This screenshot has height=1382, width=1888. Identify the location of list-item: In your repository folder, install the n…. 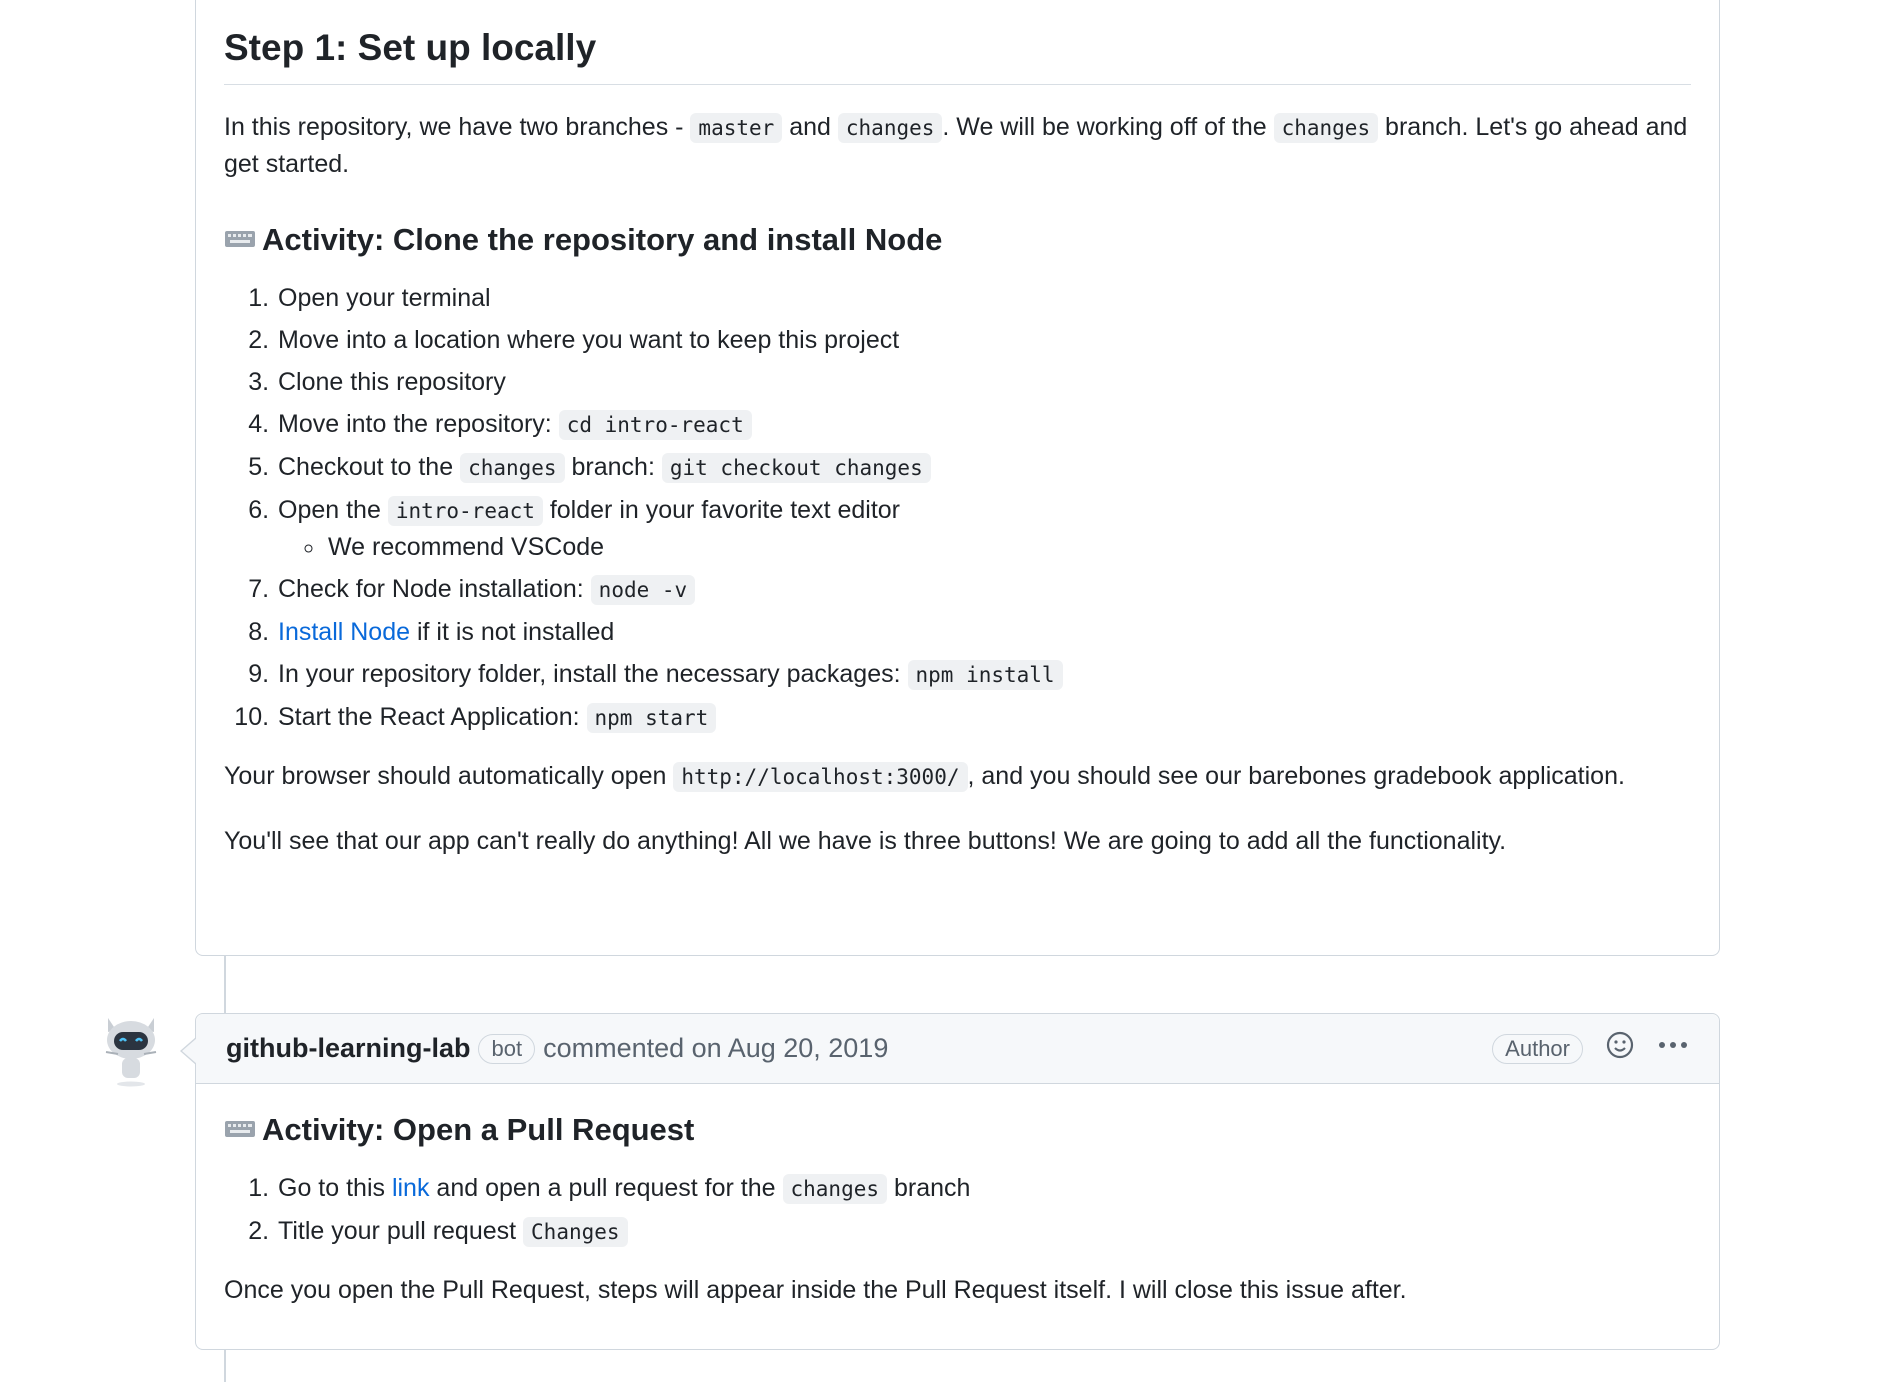
(983, 674).